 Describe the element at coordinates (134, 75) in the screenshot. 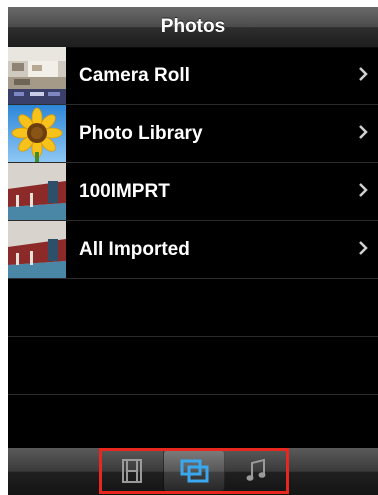

I see `album-label: Camera Roll` at that location.